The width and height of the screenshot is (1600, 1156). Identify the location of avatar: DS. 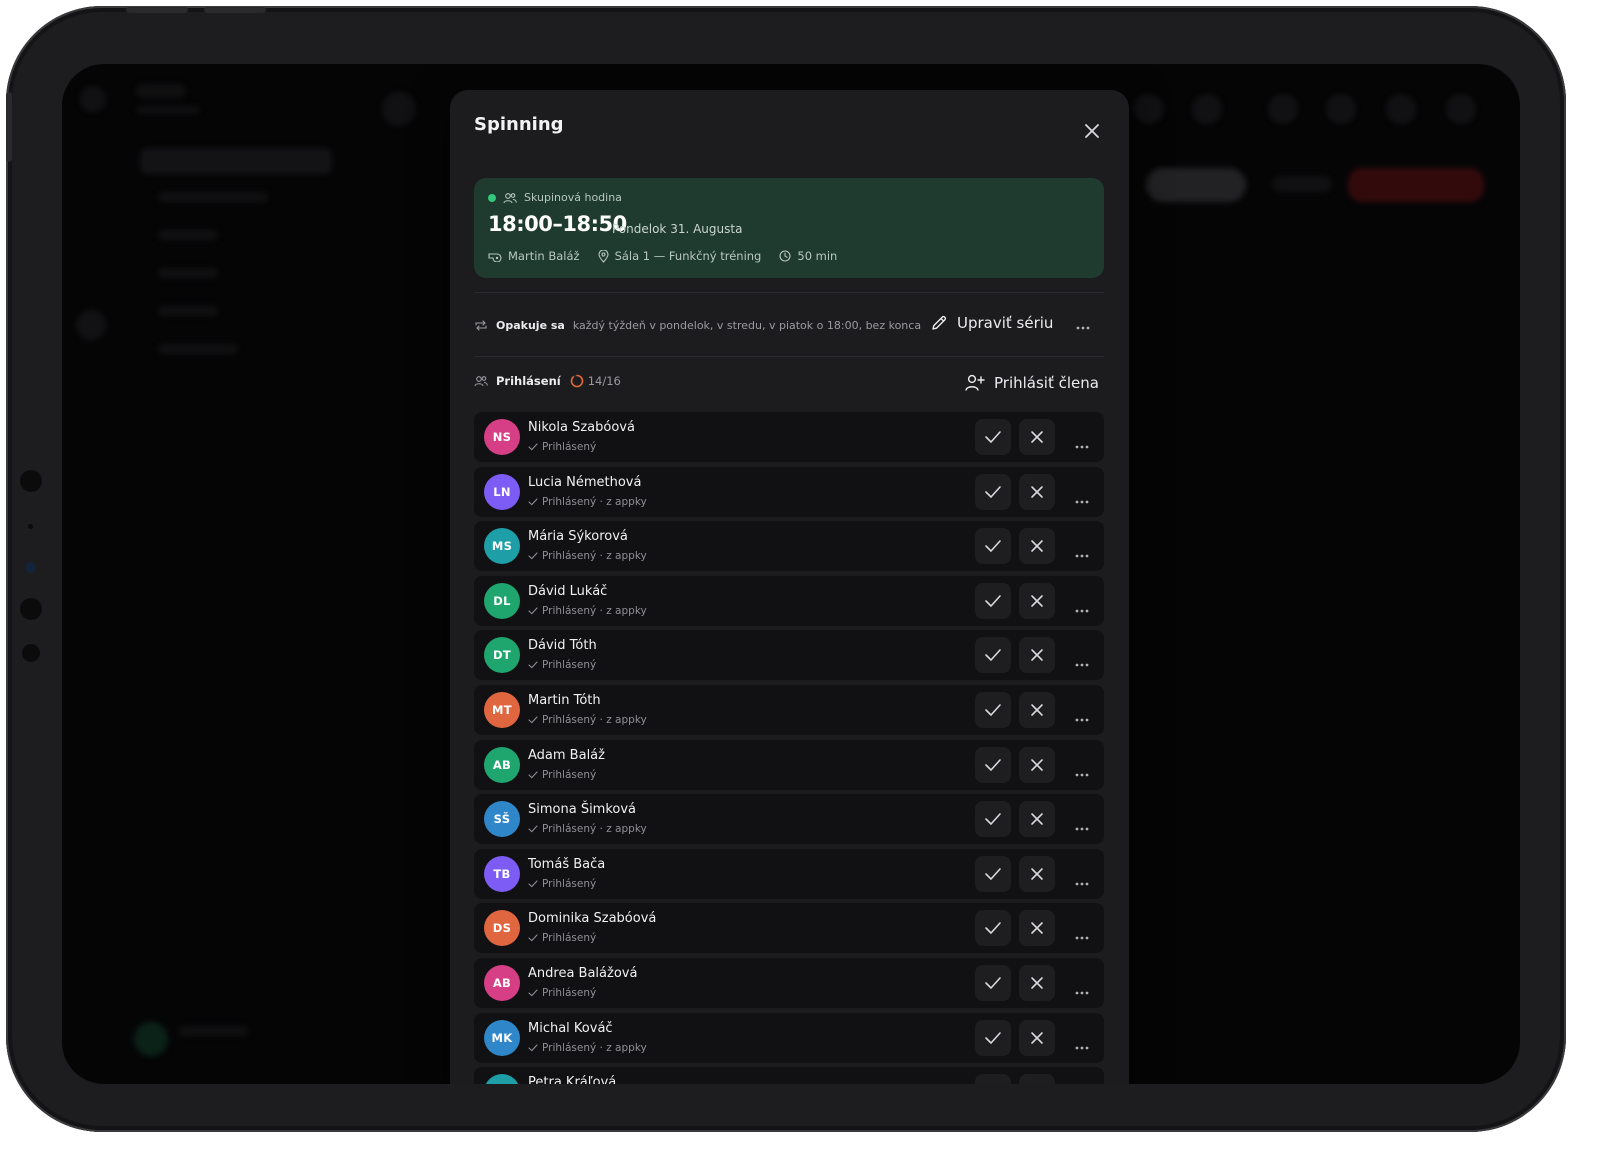
(502, 928).